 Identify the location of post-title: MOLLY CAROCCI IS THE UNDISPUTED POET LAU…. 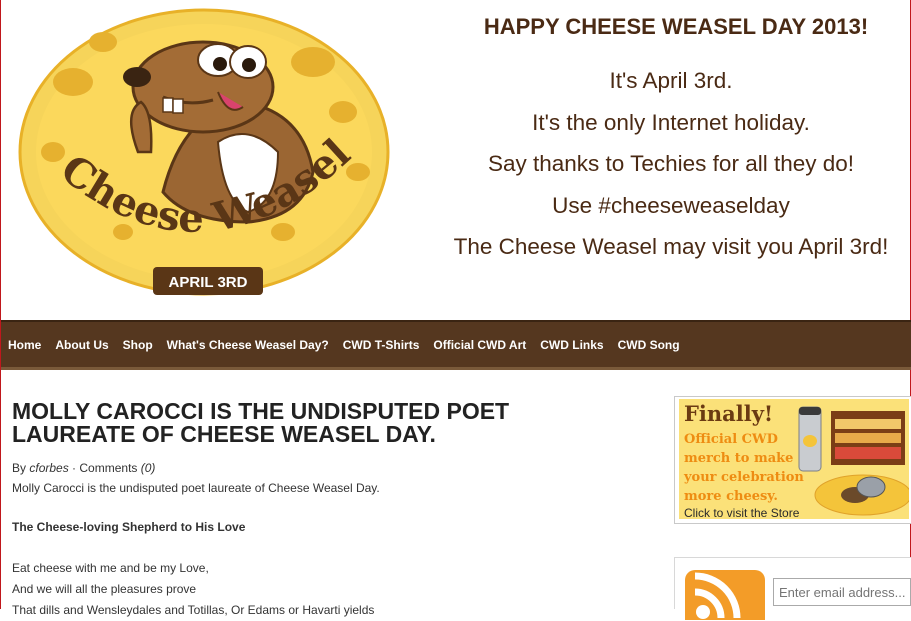
(292, 423).